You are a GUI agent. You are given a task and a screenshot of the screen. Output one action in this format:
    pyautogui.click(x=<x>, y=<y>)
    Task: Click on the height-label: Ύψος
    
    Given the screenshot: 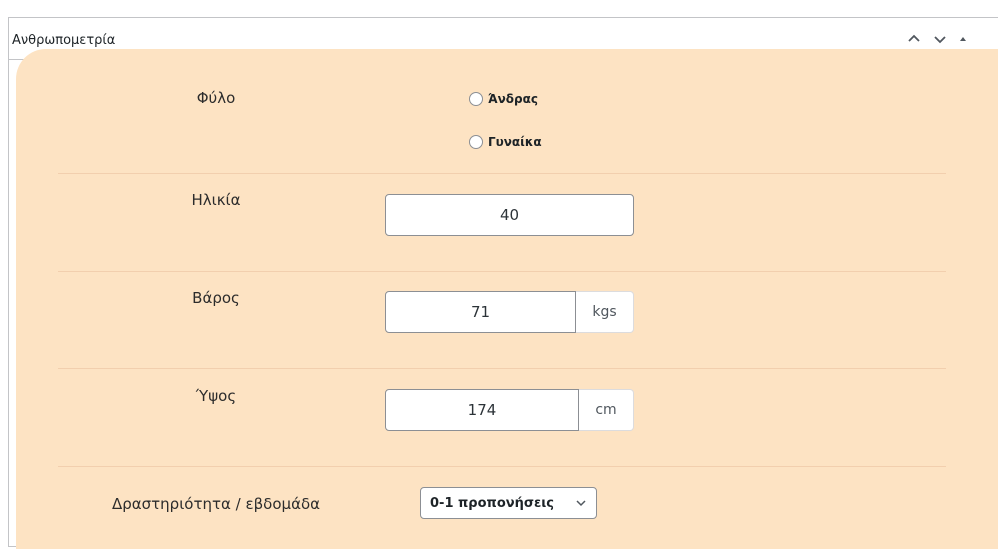 What is the action you would take?
    pyautogui.click(x=216, y=396)
    